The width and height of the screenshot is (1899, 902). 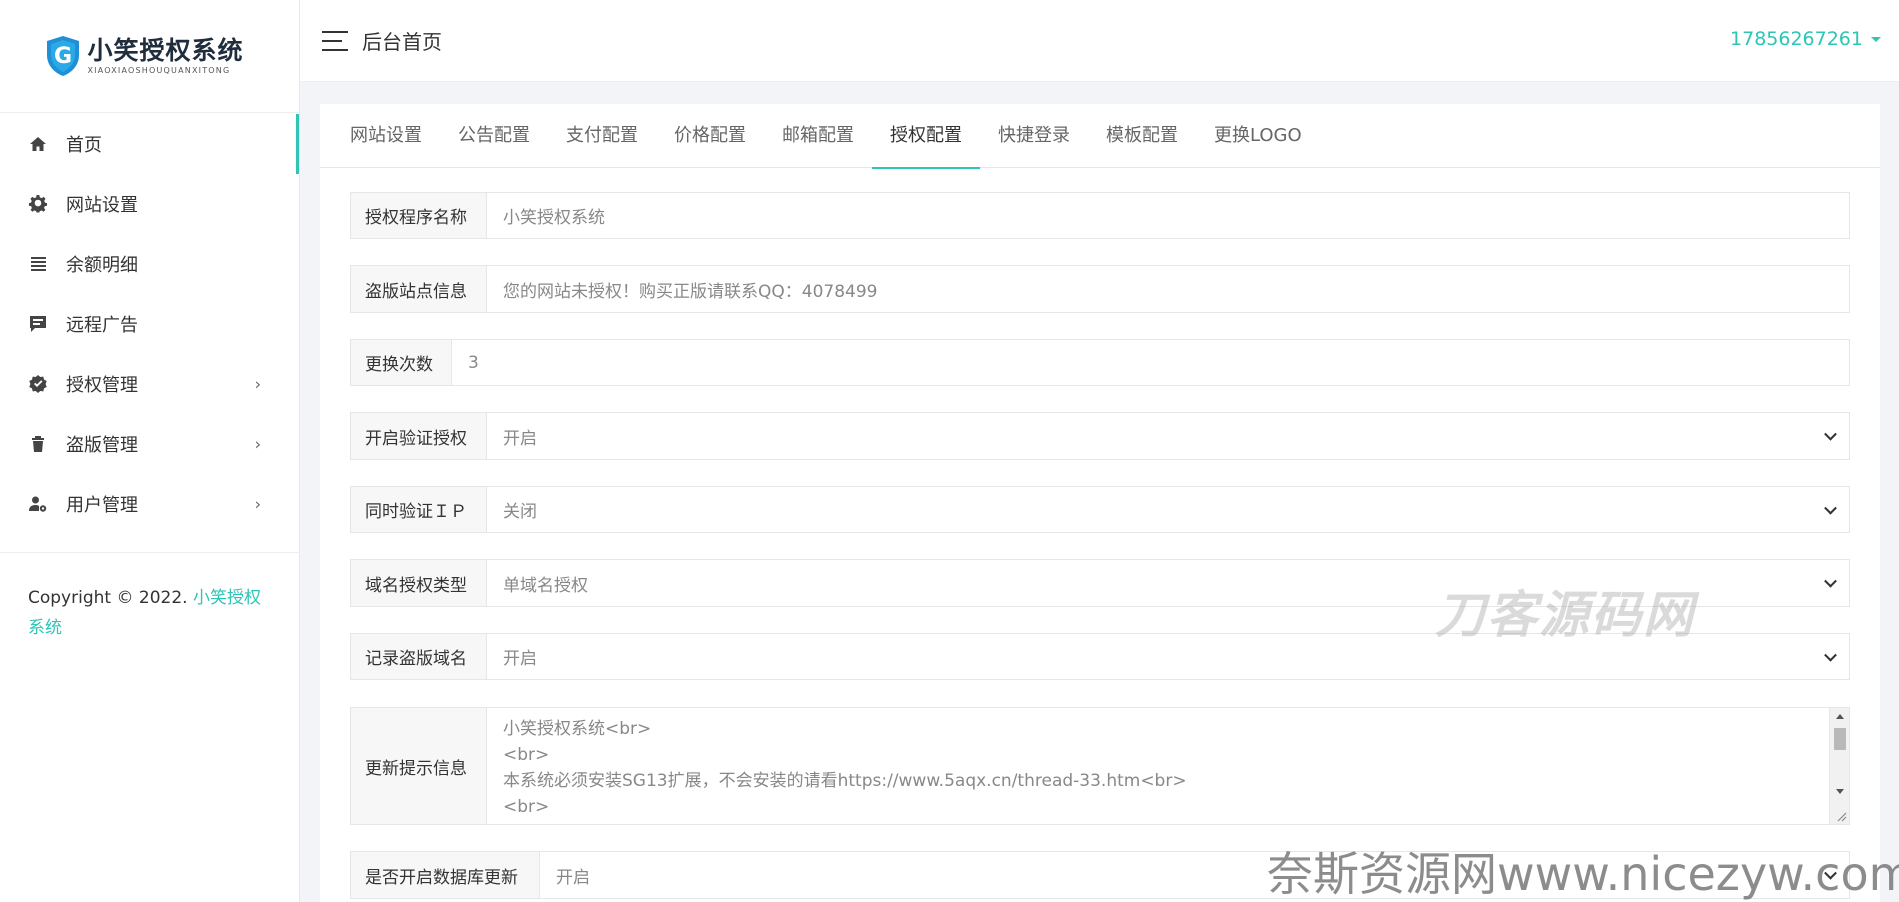 What do you see at coordinates (1840, 716) in the screenshot?
I see `scroll-up-icon` at bounding box center [1840, 716].